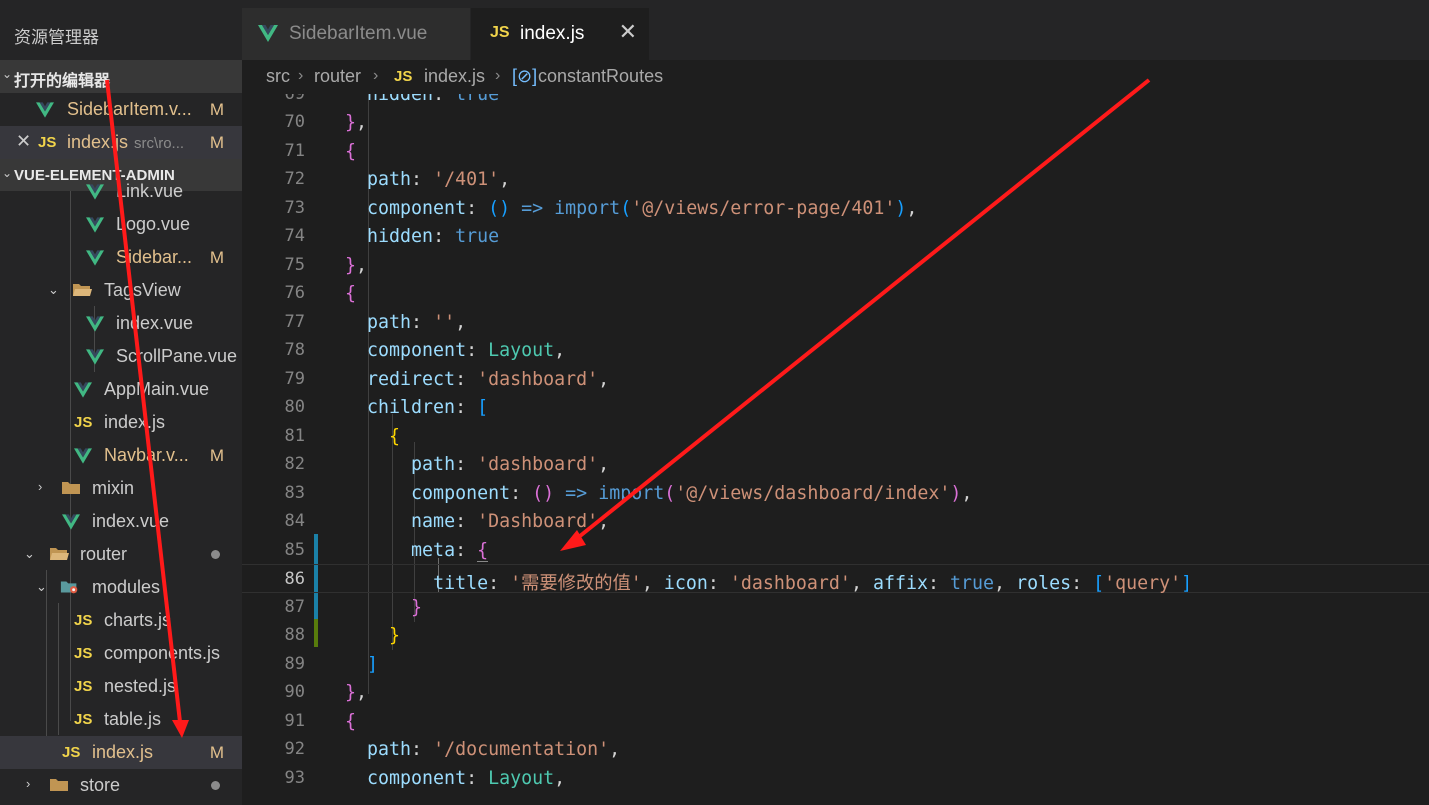 The height and width of the screenshot is (805, 1429). Describe the element at coordinates (121, 290) in the screenshot. I see `tree-folder-tagsview: ⌄ TagsView` at that location.